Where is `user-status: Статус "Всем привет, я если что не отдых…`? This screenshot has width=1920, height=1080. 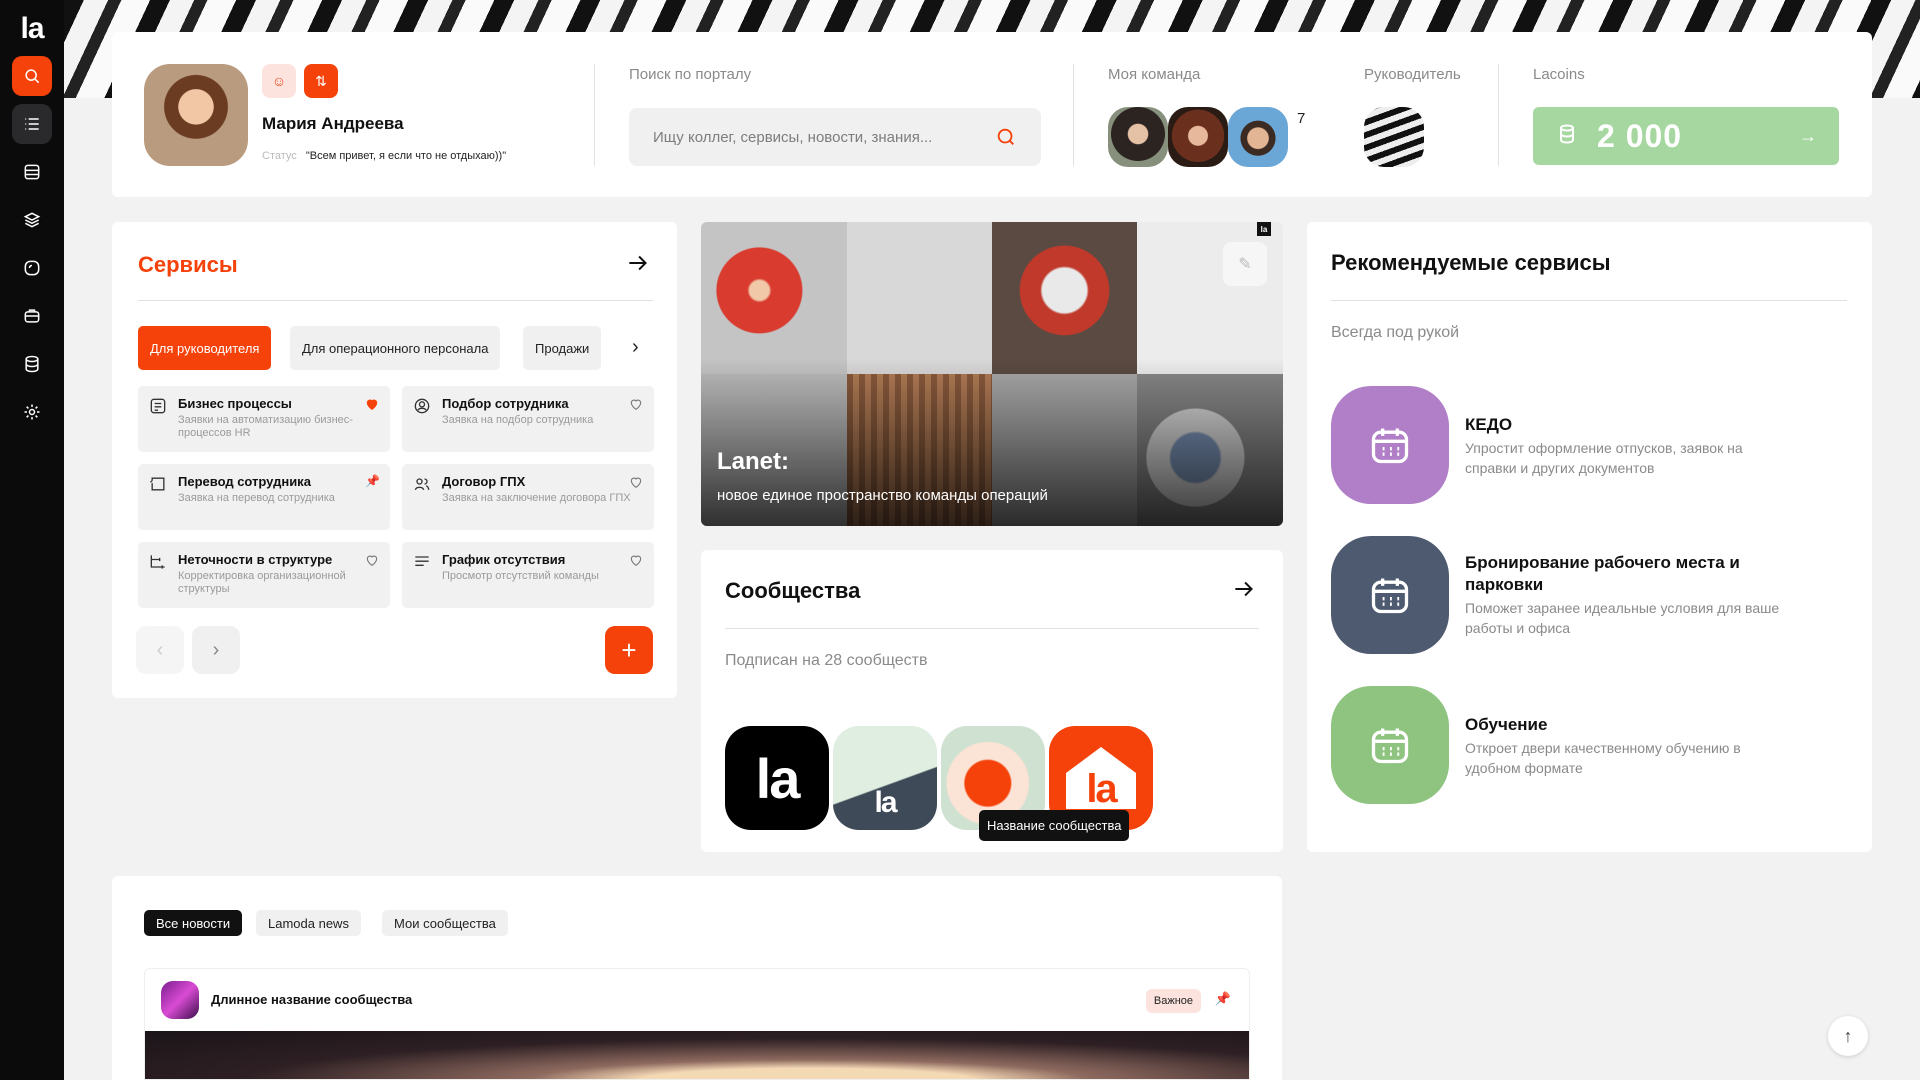
user-status: Статус "Всем привет, я если что не отдых… is located at coordinates (384, 156).